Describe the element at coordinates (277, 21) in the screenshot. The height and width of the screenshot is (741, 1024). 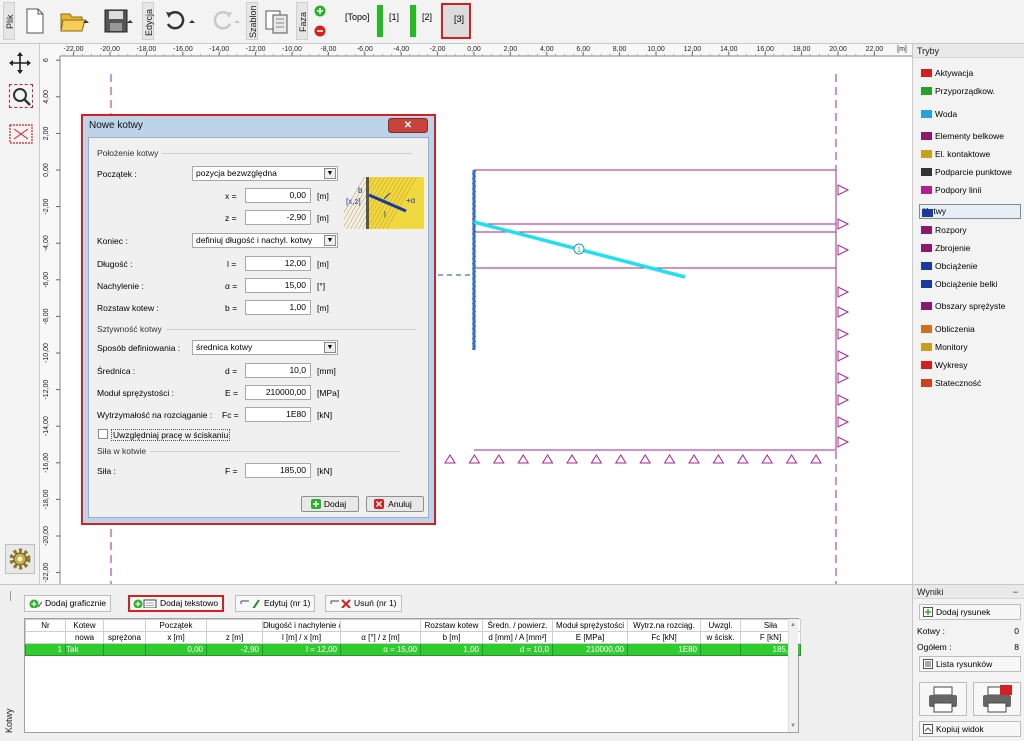
I see `template-button` at that location.